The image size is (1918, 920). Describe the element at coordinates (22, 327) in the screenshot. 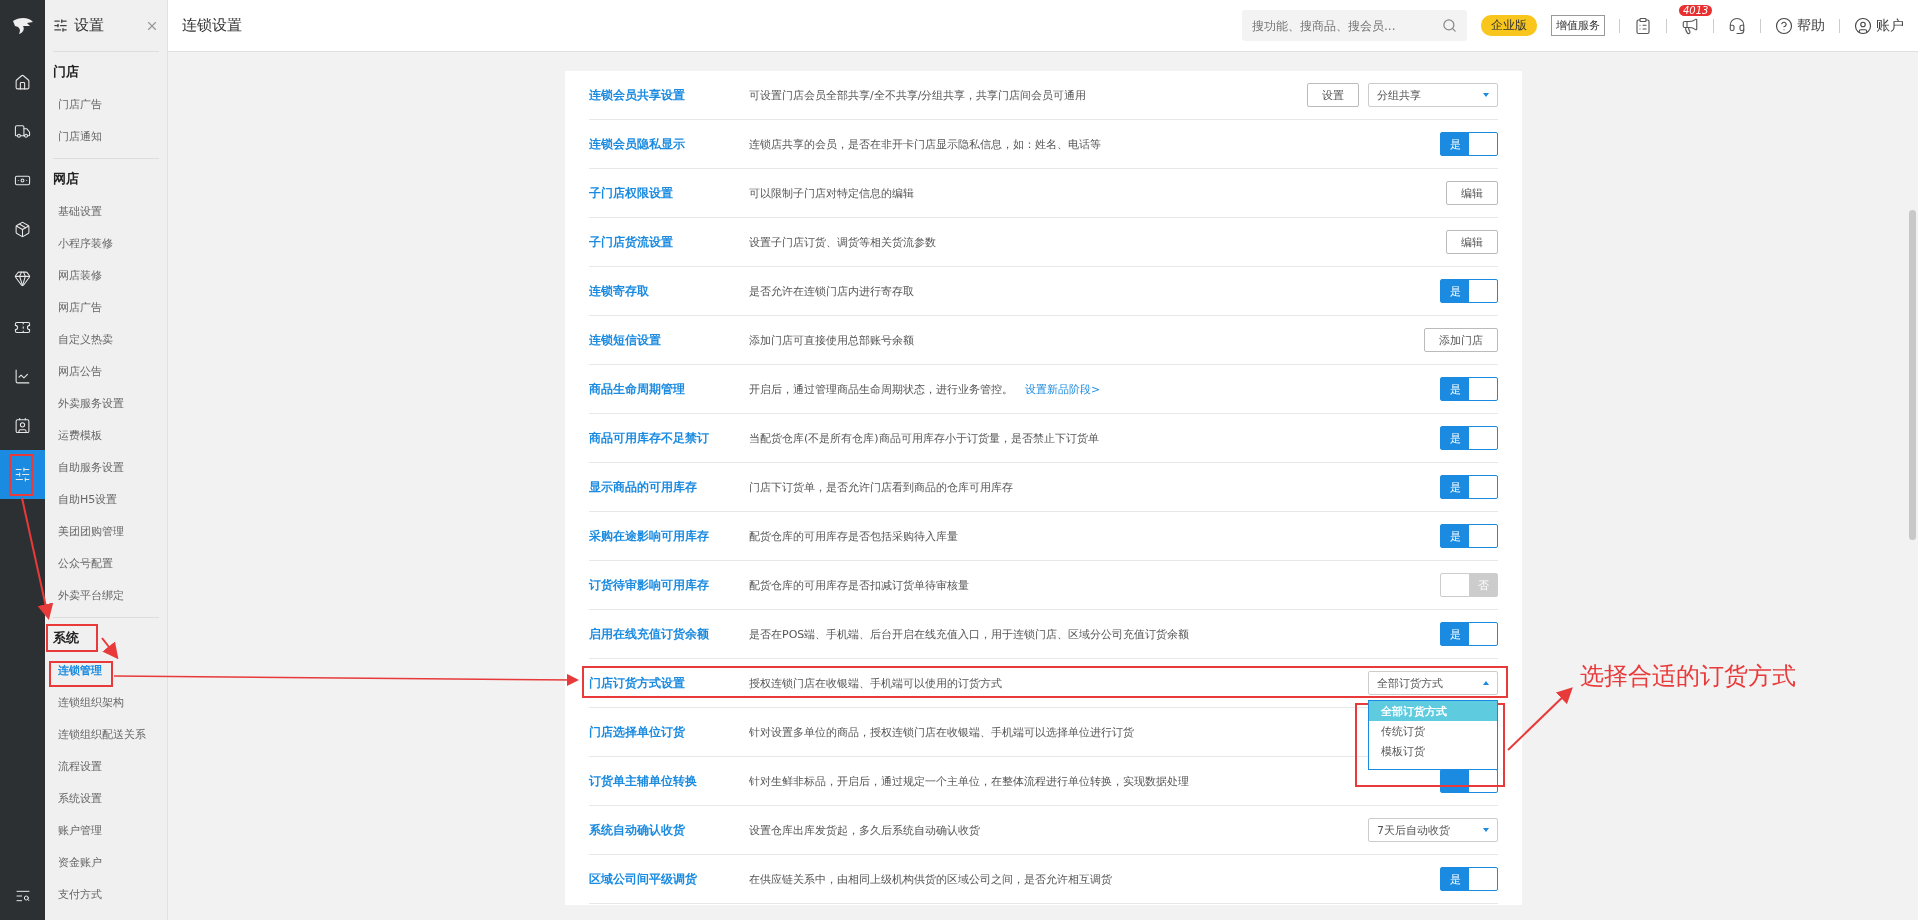

I see `ticket-icon` at that location.